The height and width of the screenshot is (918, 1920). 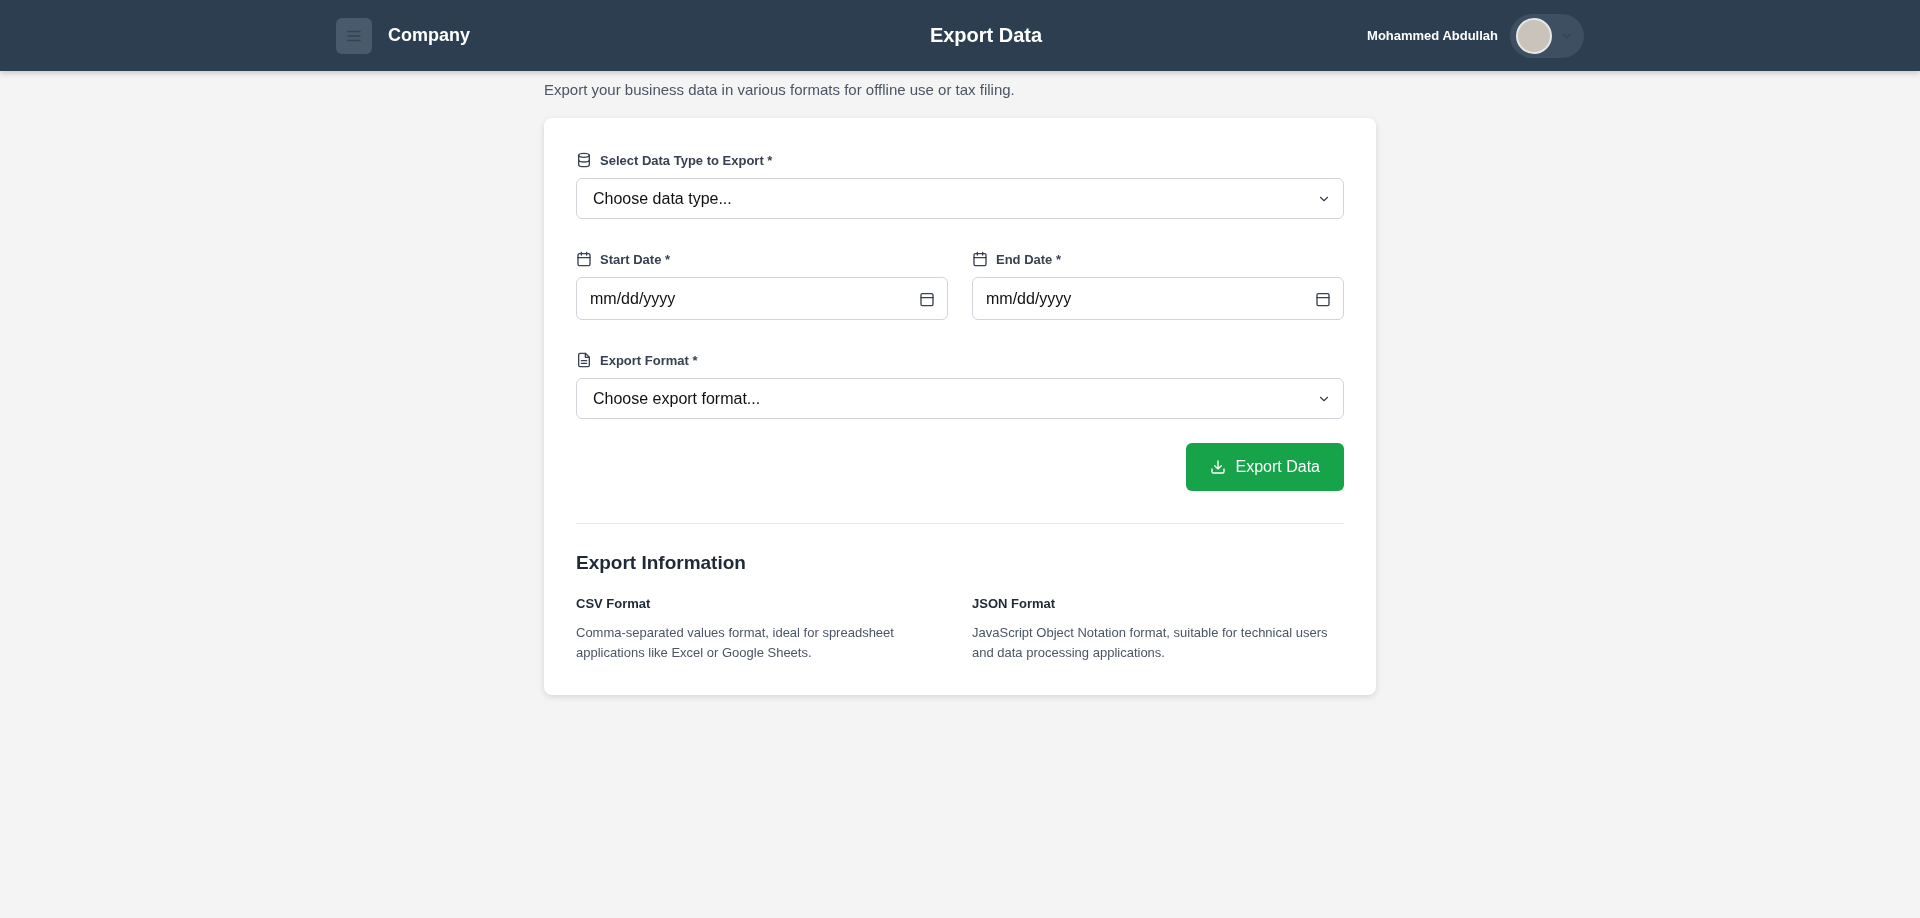 I want to click on document-icon, so click(x=584, y=360).